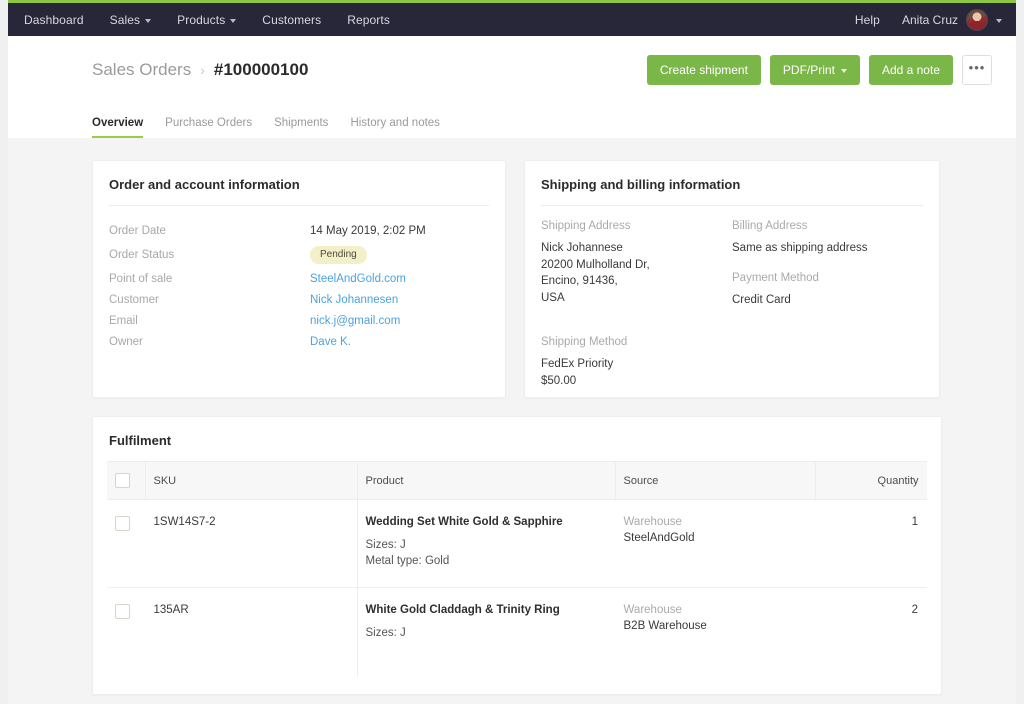  I want to click on info-key: Point of sale, so click(141, 278).